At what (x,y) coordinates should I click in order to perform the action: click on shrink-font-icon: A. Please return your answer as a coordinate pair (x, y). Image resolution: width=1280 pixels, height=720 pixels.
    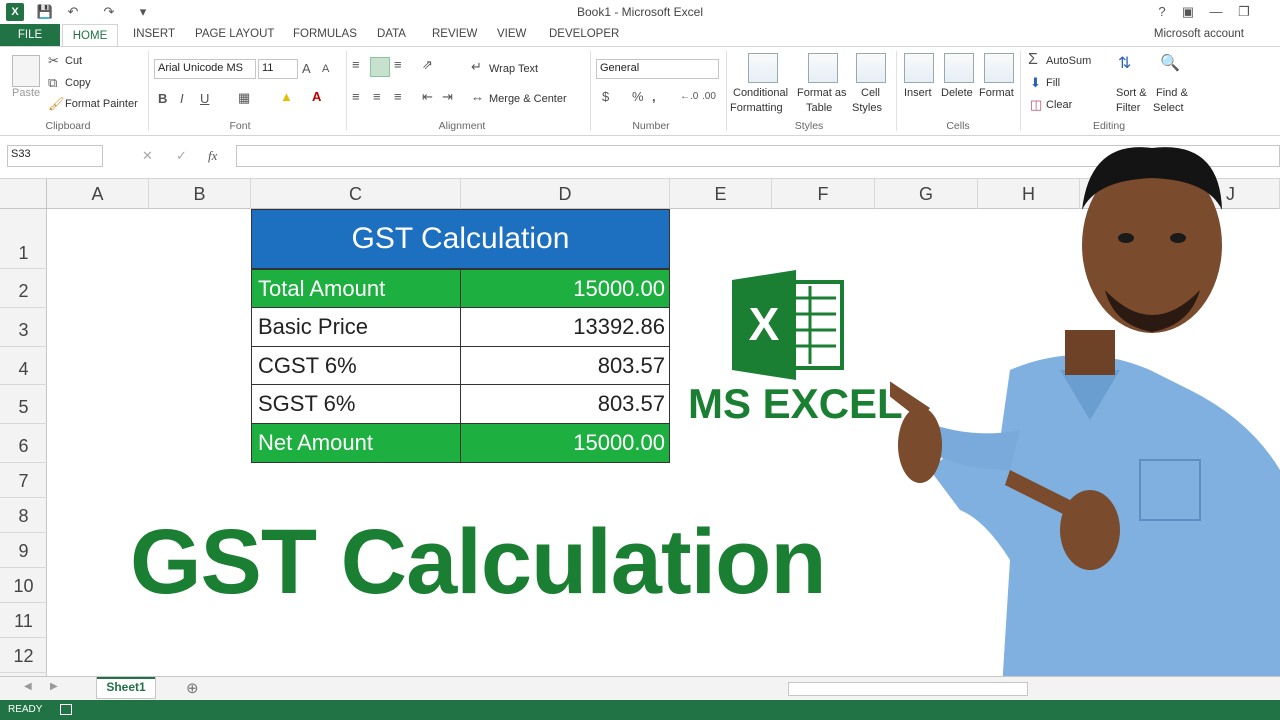
    Looking at the image, I should click on (325, 69).